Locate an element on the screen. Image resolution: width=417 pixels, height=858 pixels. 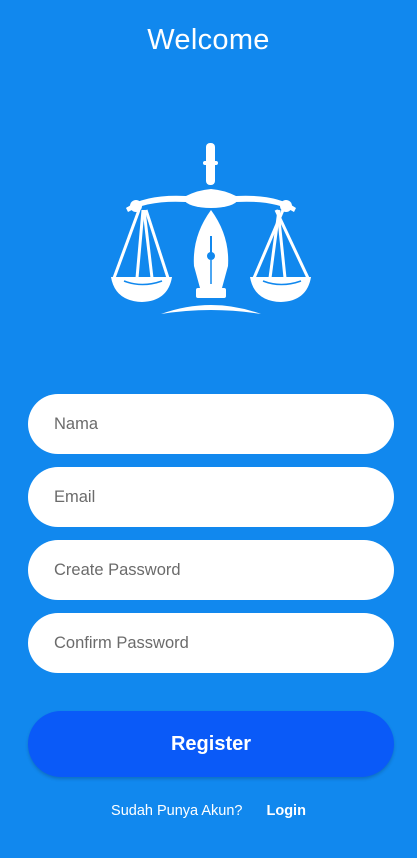
confirm-password-input is located at coordinates (223, 643).